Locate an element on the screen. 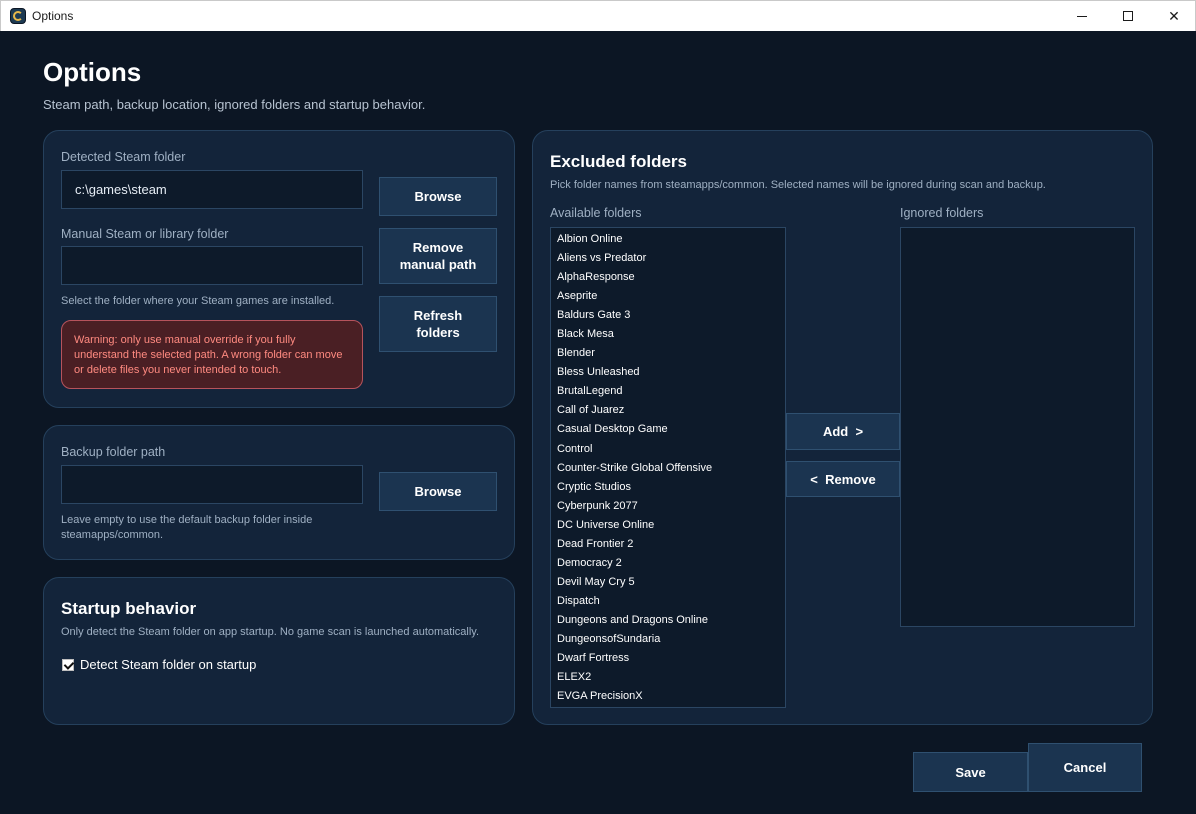 The width and height of the screenshot is (1196, 814). backup-folder-label: Backup folder path is located at coordinates (113, 452).